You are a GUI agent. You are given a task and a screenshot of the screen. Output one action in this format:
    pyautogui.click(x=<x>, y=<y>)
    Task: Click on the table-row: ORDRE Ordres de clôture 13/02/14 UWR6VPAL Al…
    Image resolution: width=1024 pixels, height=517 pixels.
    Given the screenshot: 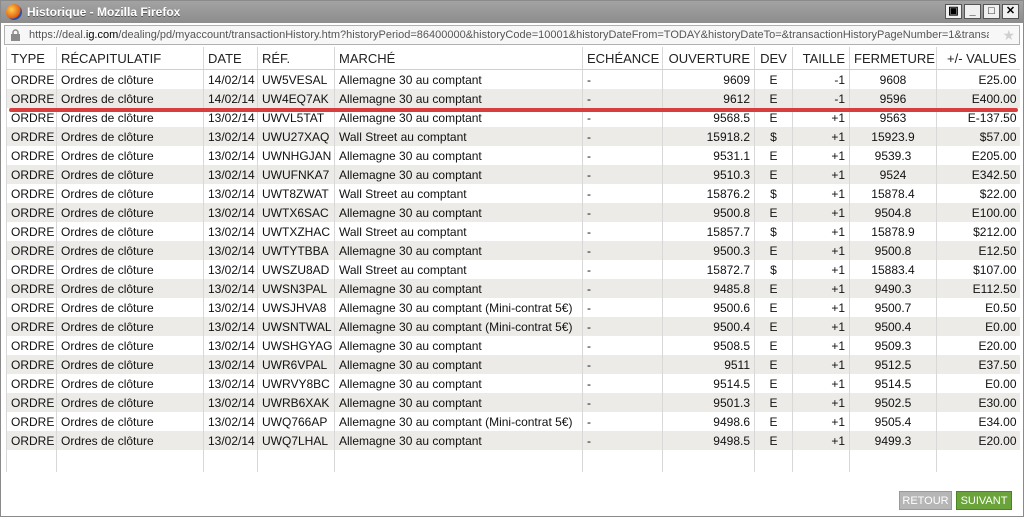 What is the action you would take?
    pyautogui.click(x=513, y=364)
    